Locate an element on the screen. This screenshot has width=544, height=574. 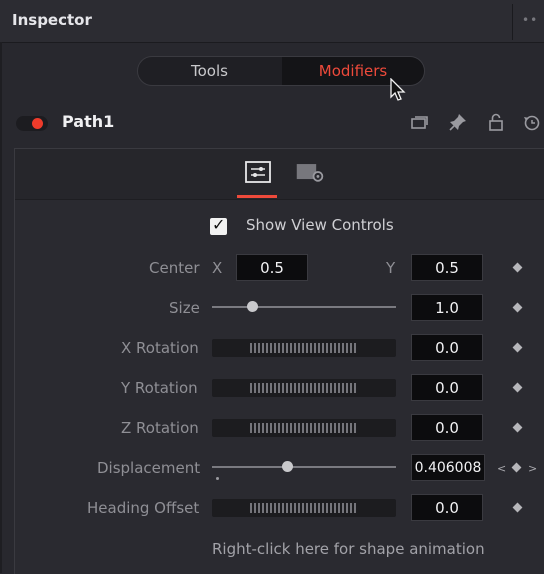
x-rotation-thumbwheel is located at coordinates (304, 348).